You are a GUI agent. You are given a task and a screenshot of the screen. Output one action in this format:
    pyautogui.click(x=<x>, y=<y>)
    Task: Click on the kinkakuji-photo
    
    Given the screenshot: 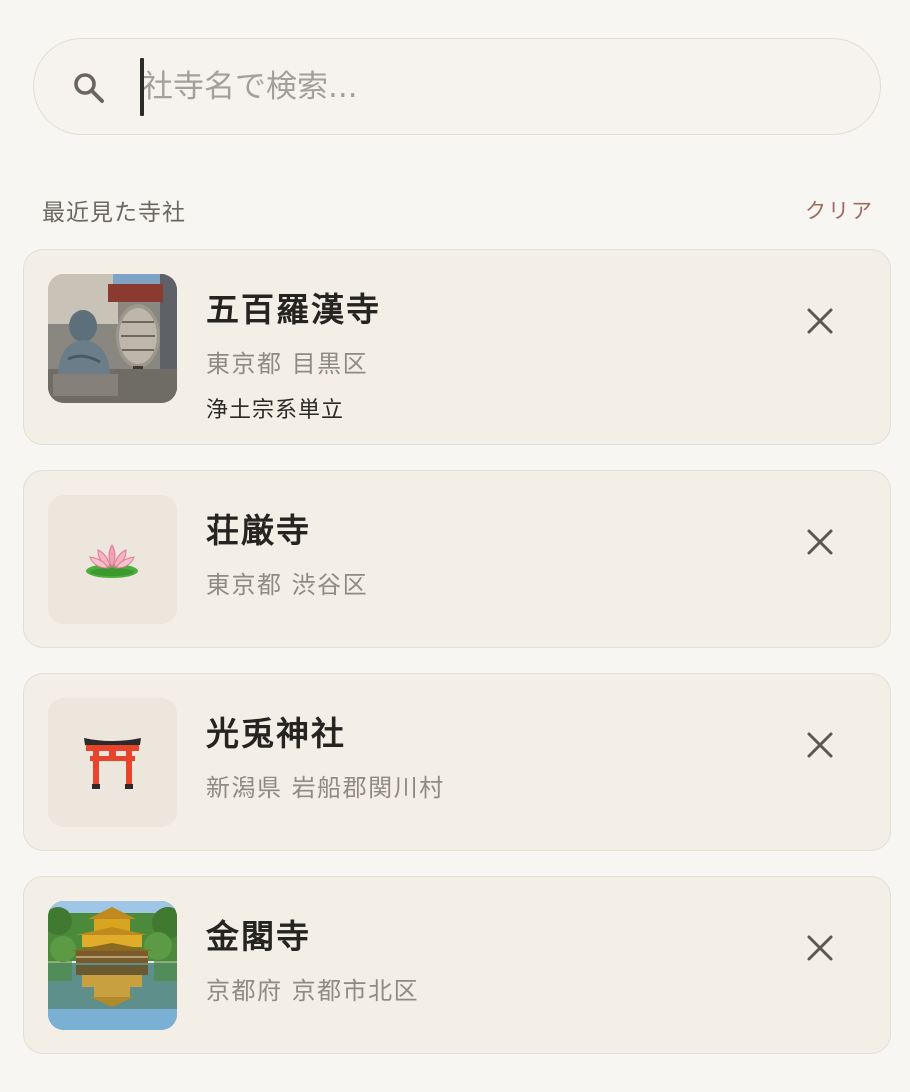 What is the action you would take?
    pyautogui.click(x=112, y=965)
    